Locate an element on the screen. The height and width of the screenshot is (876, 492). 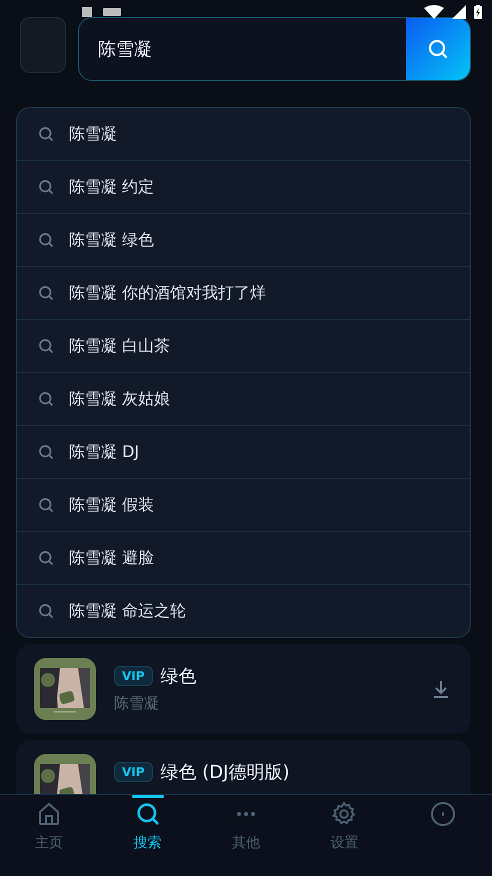
suggestion-item: 陈雪凝 假装 is located at coordinates (243, 504).